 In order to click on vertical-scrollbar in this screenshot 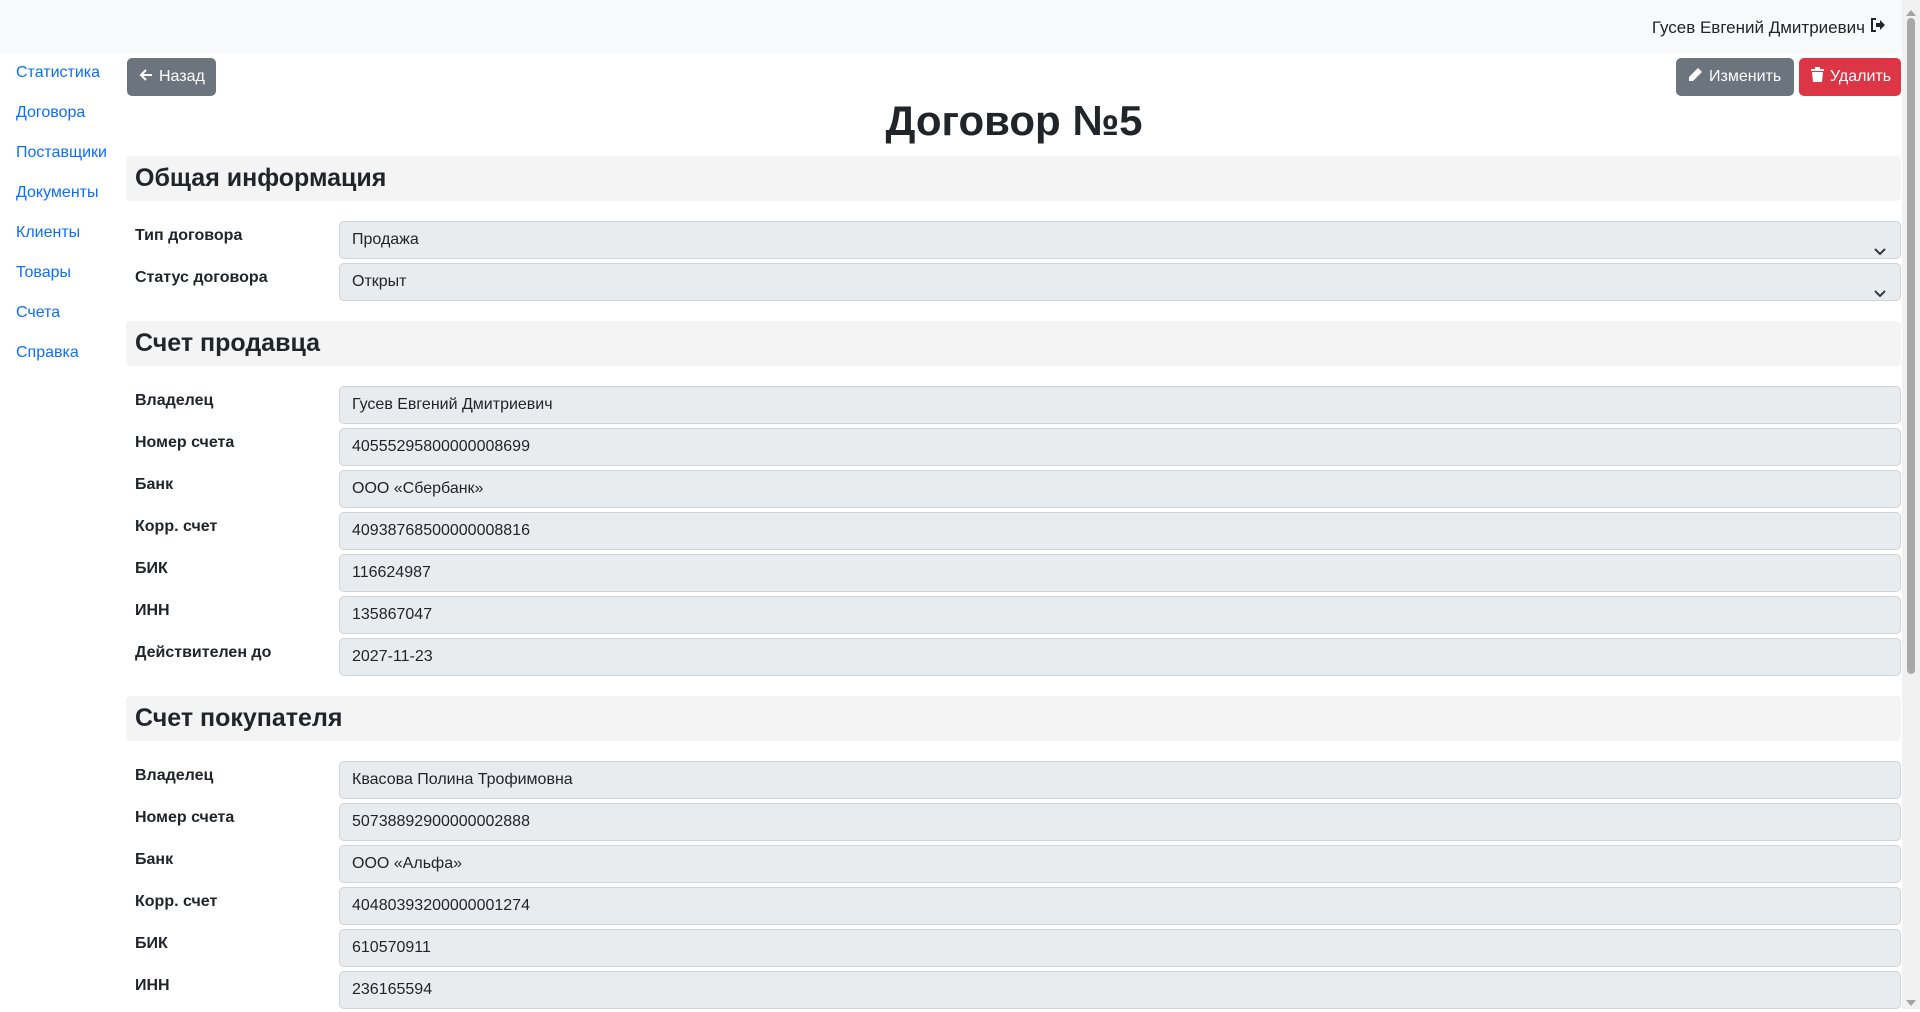, I will do `click(1911, 504)`.